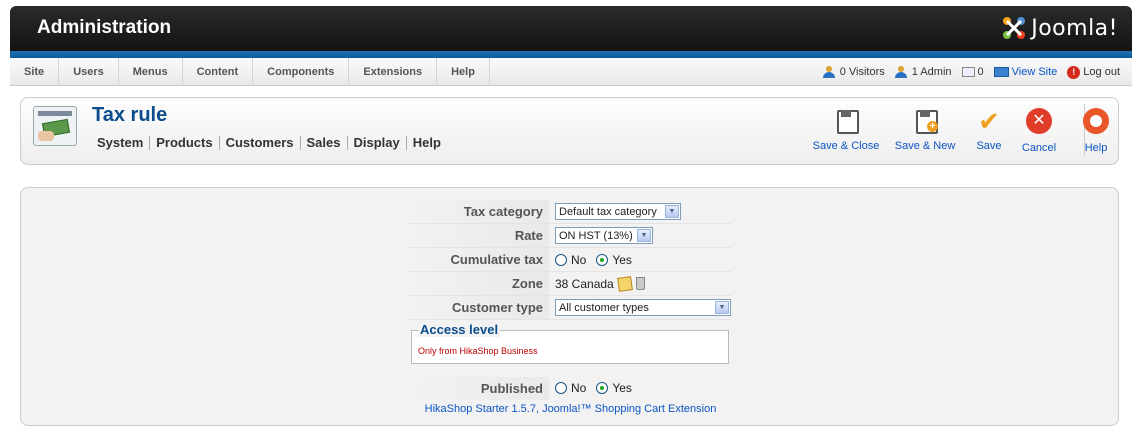 This screenshot has width=1136, height=434. I want to click on cancel-button: ✕ Cancel, so click(1039, 130).